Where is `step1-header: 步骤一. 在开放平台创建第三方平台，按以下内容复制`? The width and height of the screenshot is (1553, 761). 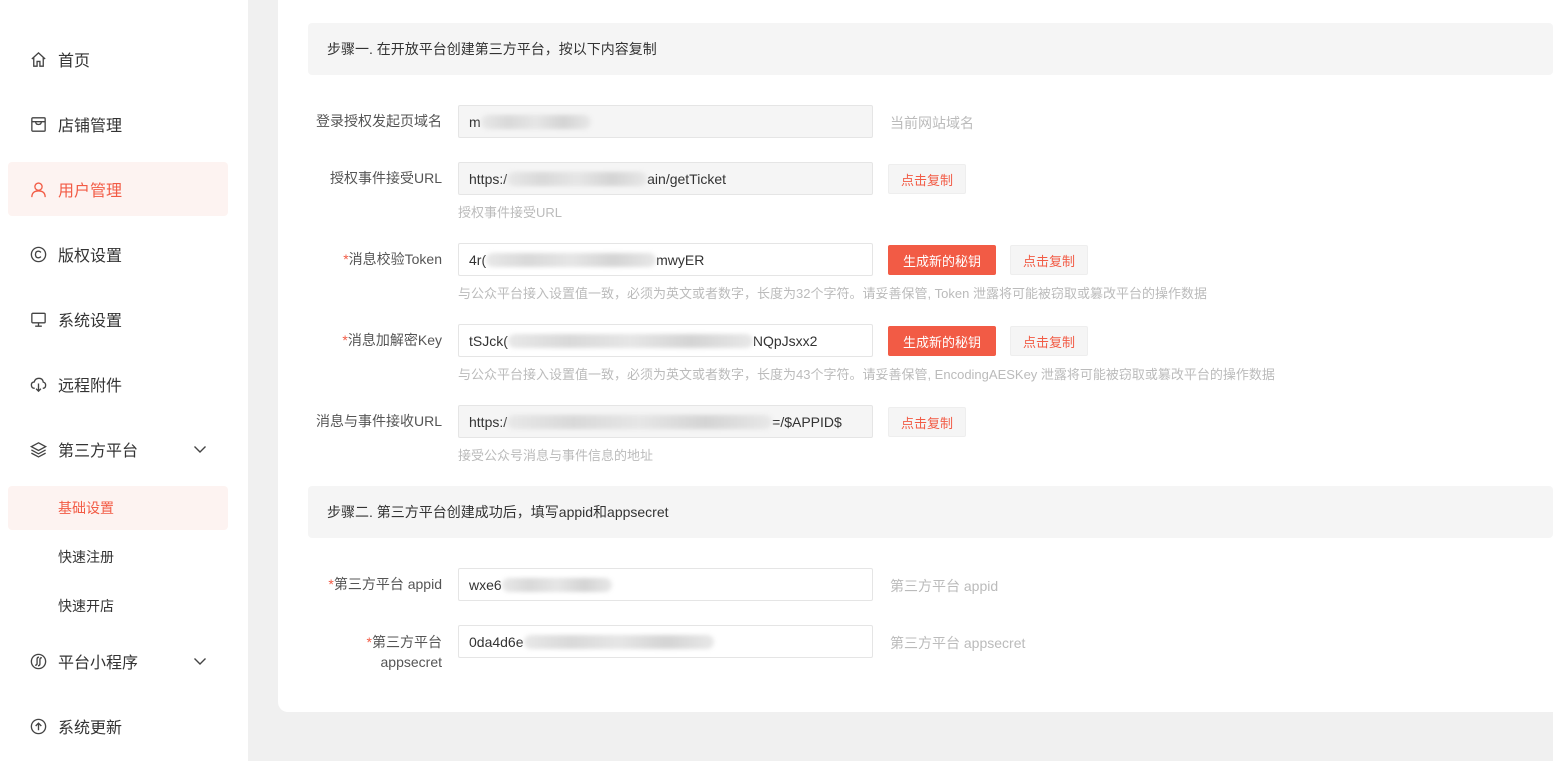 step1-header: 步骤一. 在开放平台创建第三方平台，按以下内容复制 is located at coordinates (930, 49).